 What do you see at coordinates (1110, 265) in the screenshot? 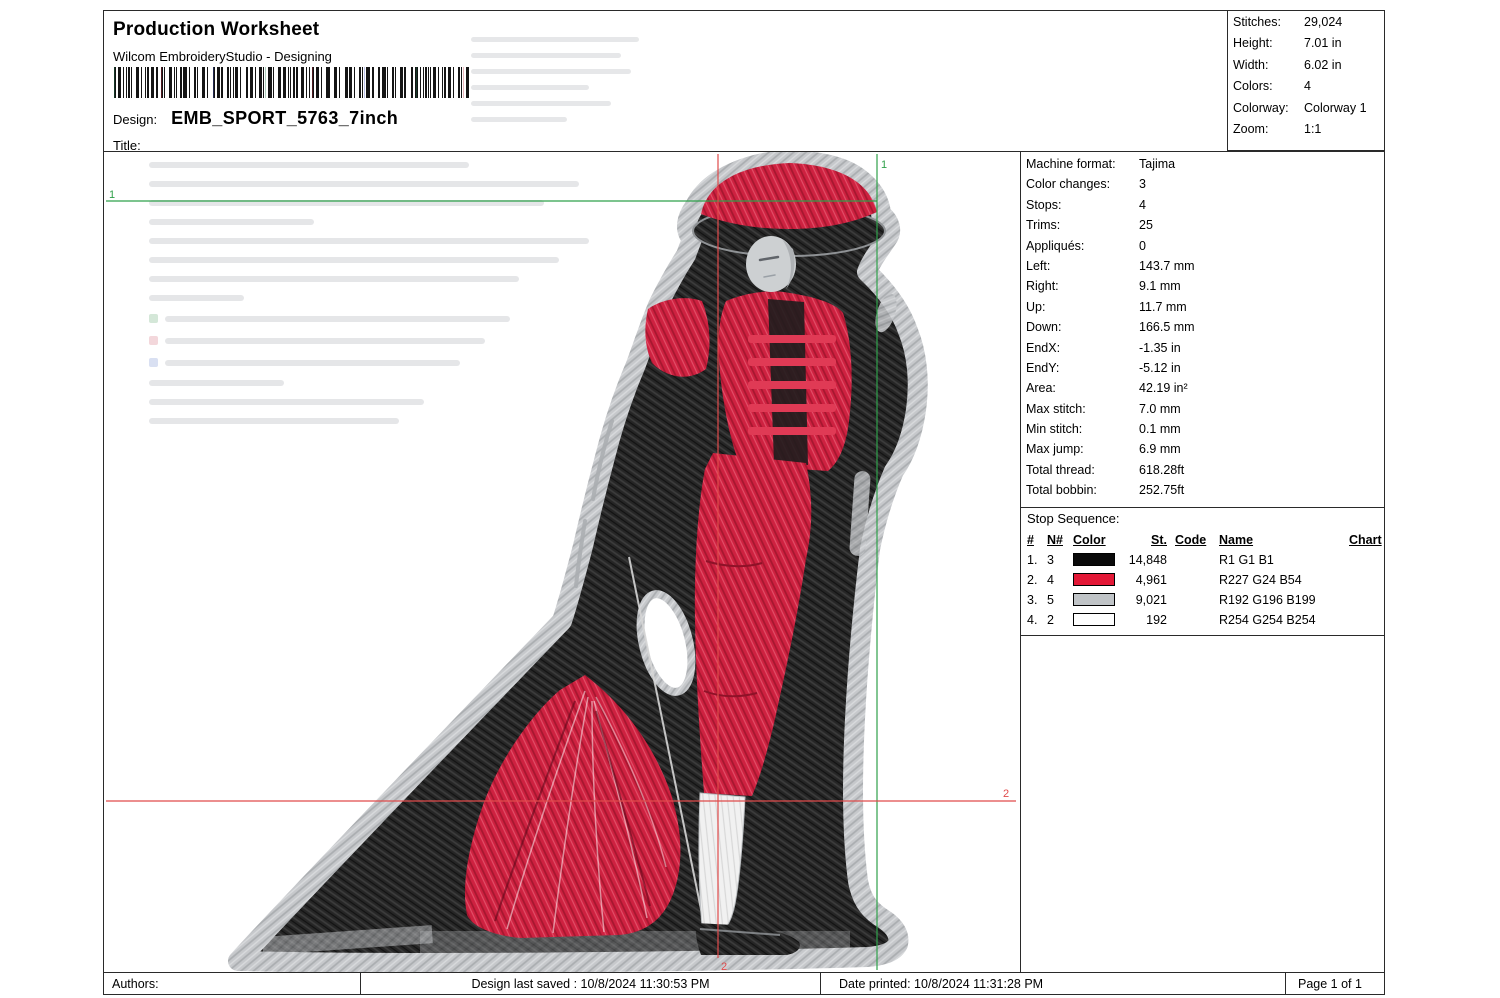
I see `machine-info-row: Left: 143.7 mm` at bounding box center [1110, 265].